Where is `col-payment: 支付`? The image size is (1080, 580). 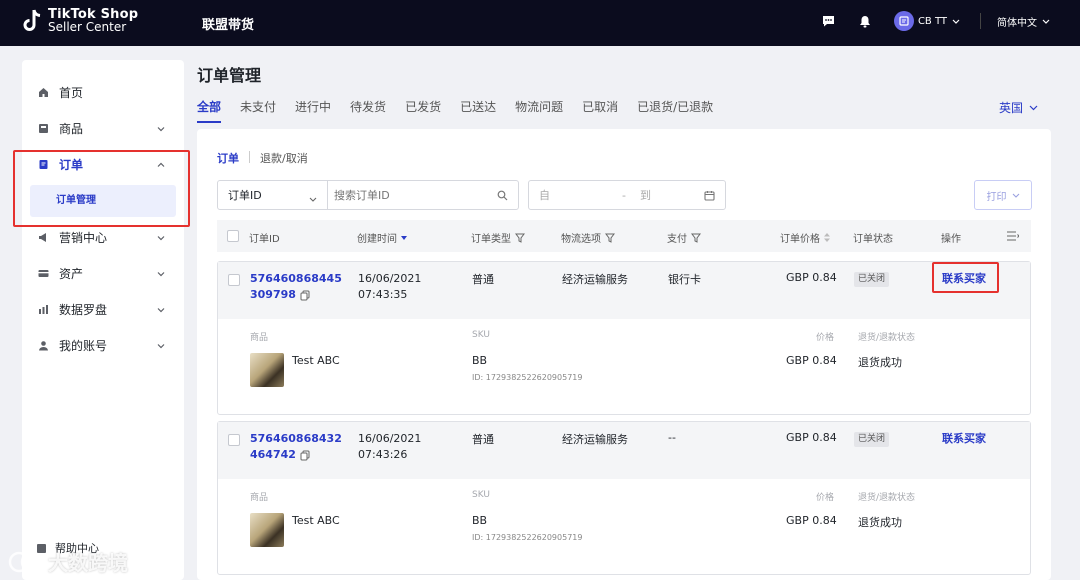 col-payment: 支付 is located at coordinates (684, 237).